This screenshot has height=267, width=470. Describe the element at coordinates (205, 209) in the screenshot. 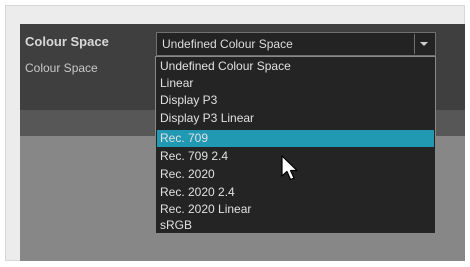

I see `option-rec-2020-linear: Rec. 2020 Linear` at that location.